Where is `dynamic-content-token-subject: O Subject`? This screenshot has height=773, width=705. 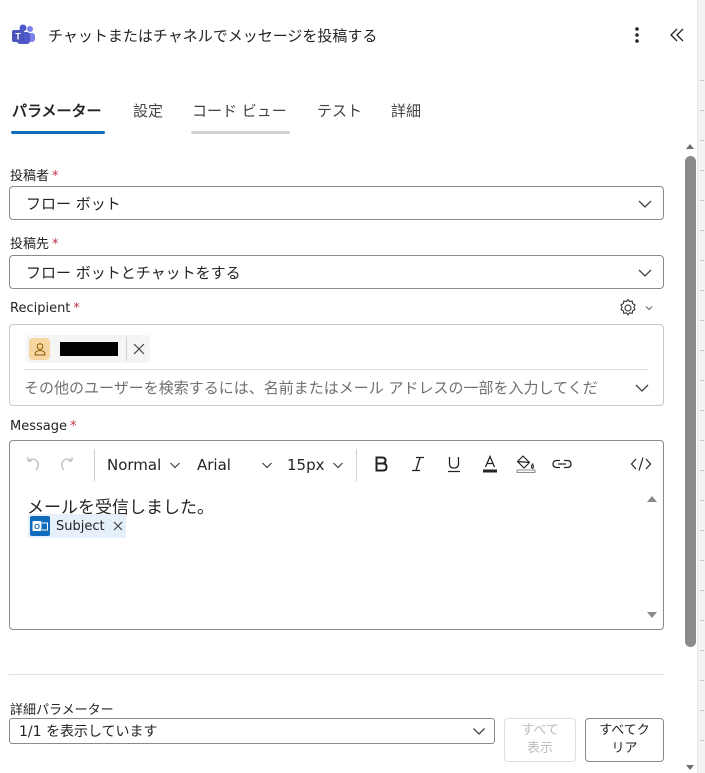
dynamic-content-token-subject: O Subject is located at coordinates (77, 526).